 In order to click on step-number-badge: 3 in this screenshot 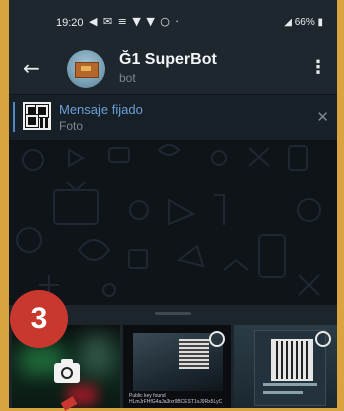, I will do `click(39, 319)`.